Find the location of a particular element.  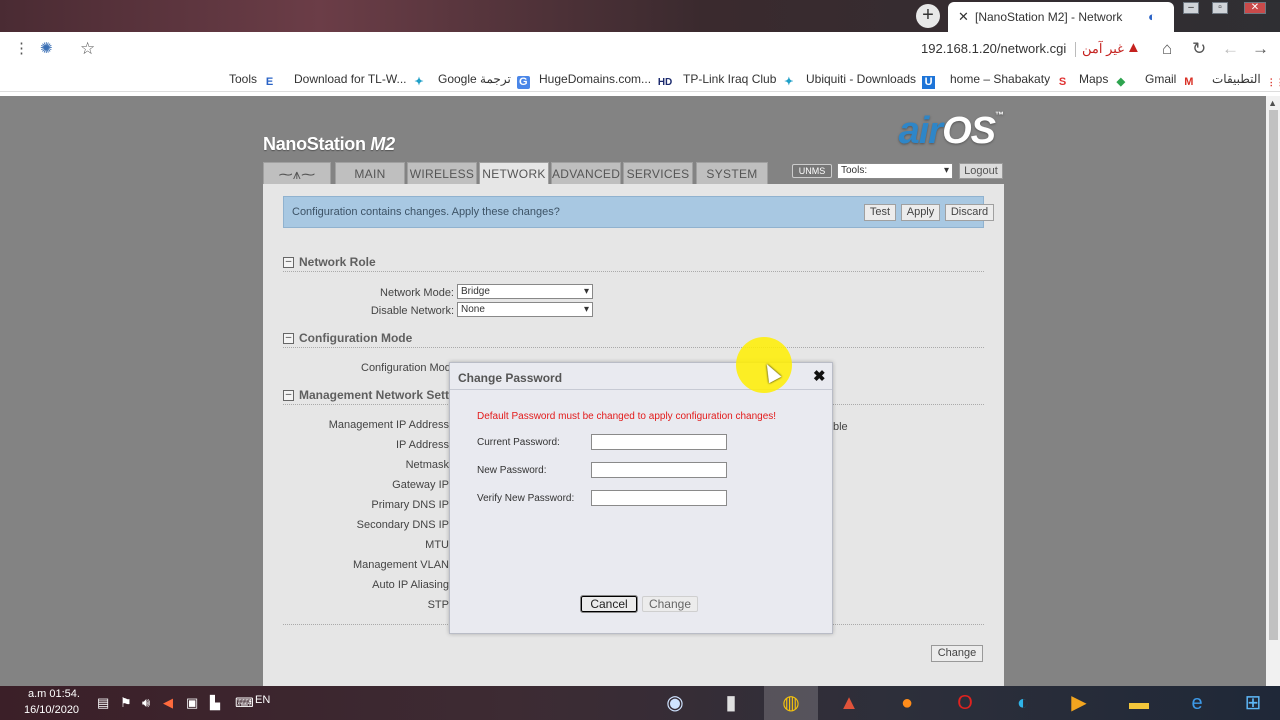

tab-system: SYSTEM is located at coordinates (732, 173).